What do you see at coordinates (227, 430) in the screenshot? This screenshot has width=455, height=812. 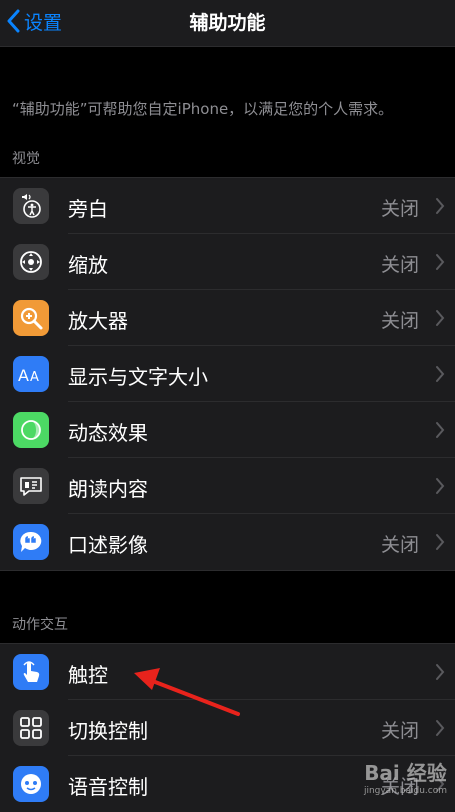 I see `row-motion: 动态效果` at bounding box center [227, 430].